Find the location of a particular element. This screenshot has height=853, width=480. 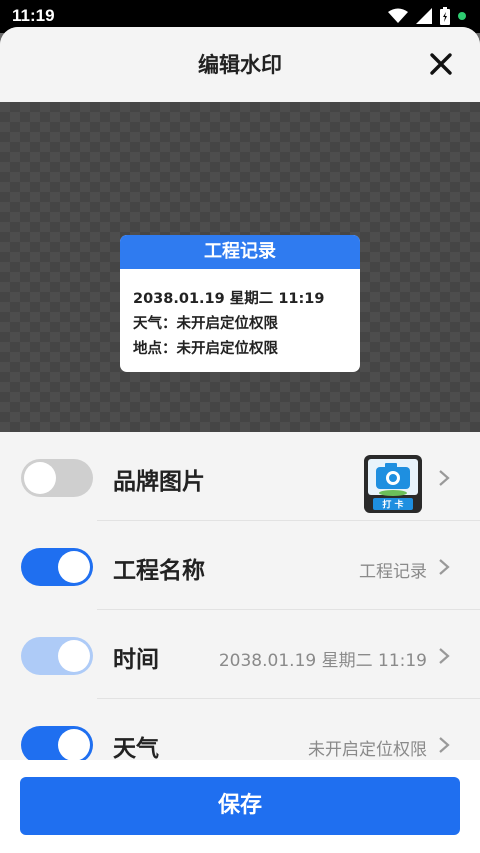

page-title: 编辑水印 is located at coordinates (240, 65).